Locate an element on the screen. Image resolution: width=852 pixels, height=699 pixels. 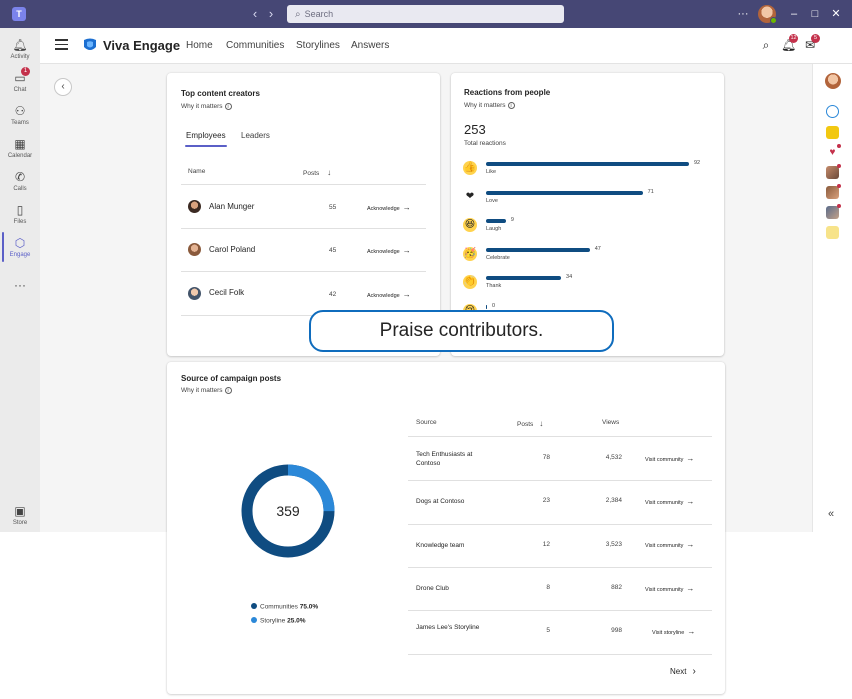
nav-communities: Communities is located at coordinates (255, 45).